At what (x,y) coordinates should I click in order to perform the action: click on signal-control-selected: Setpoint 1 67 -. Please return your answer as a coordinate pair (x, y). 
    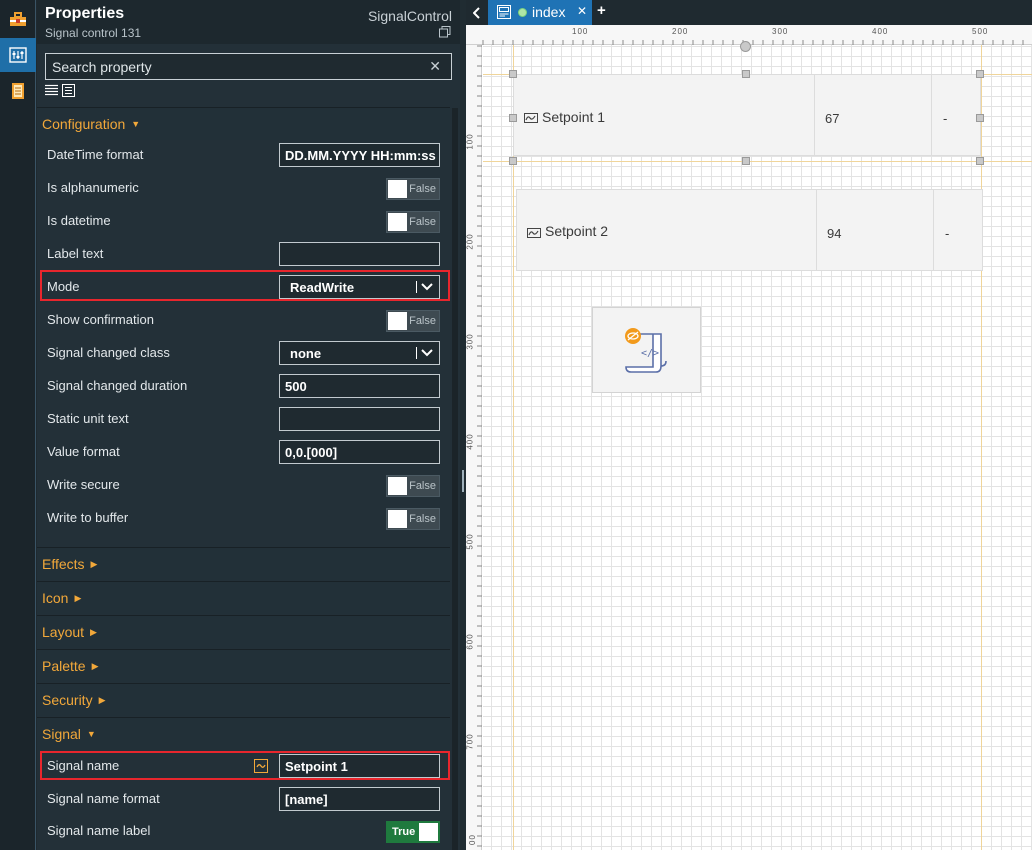
    Looking at the image, I should click on (747, 115).